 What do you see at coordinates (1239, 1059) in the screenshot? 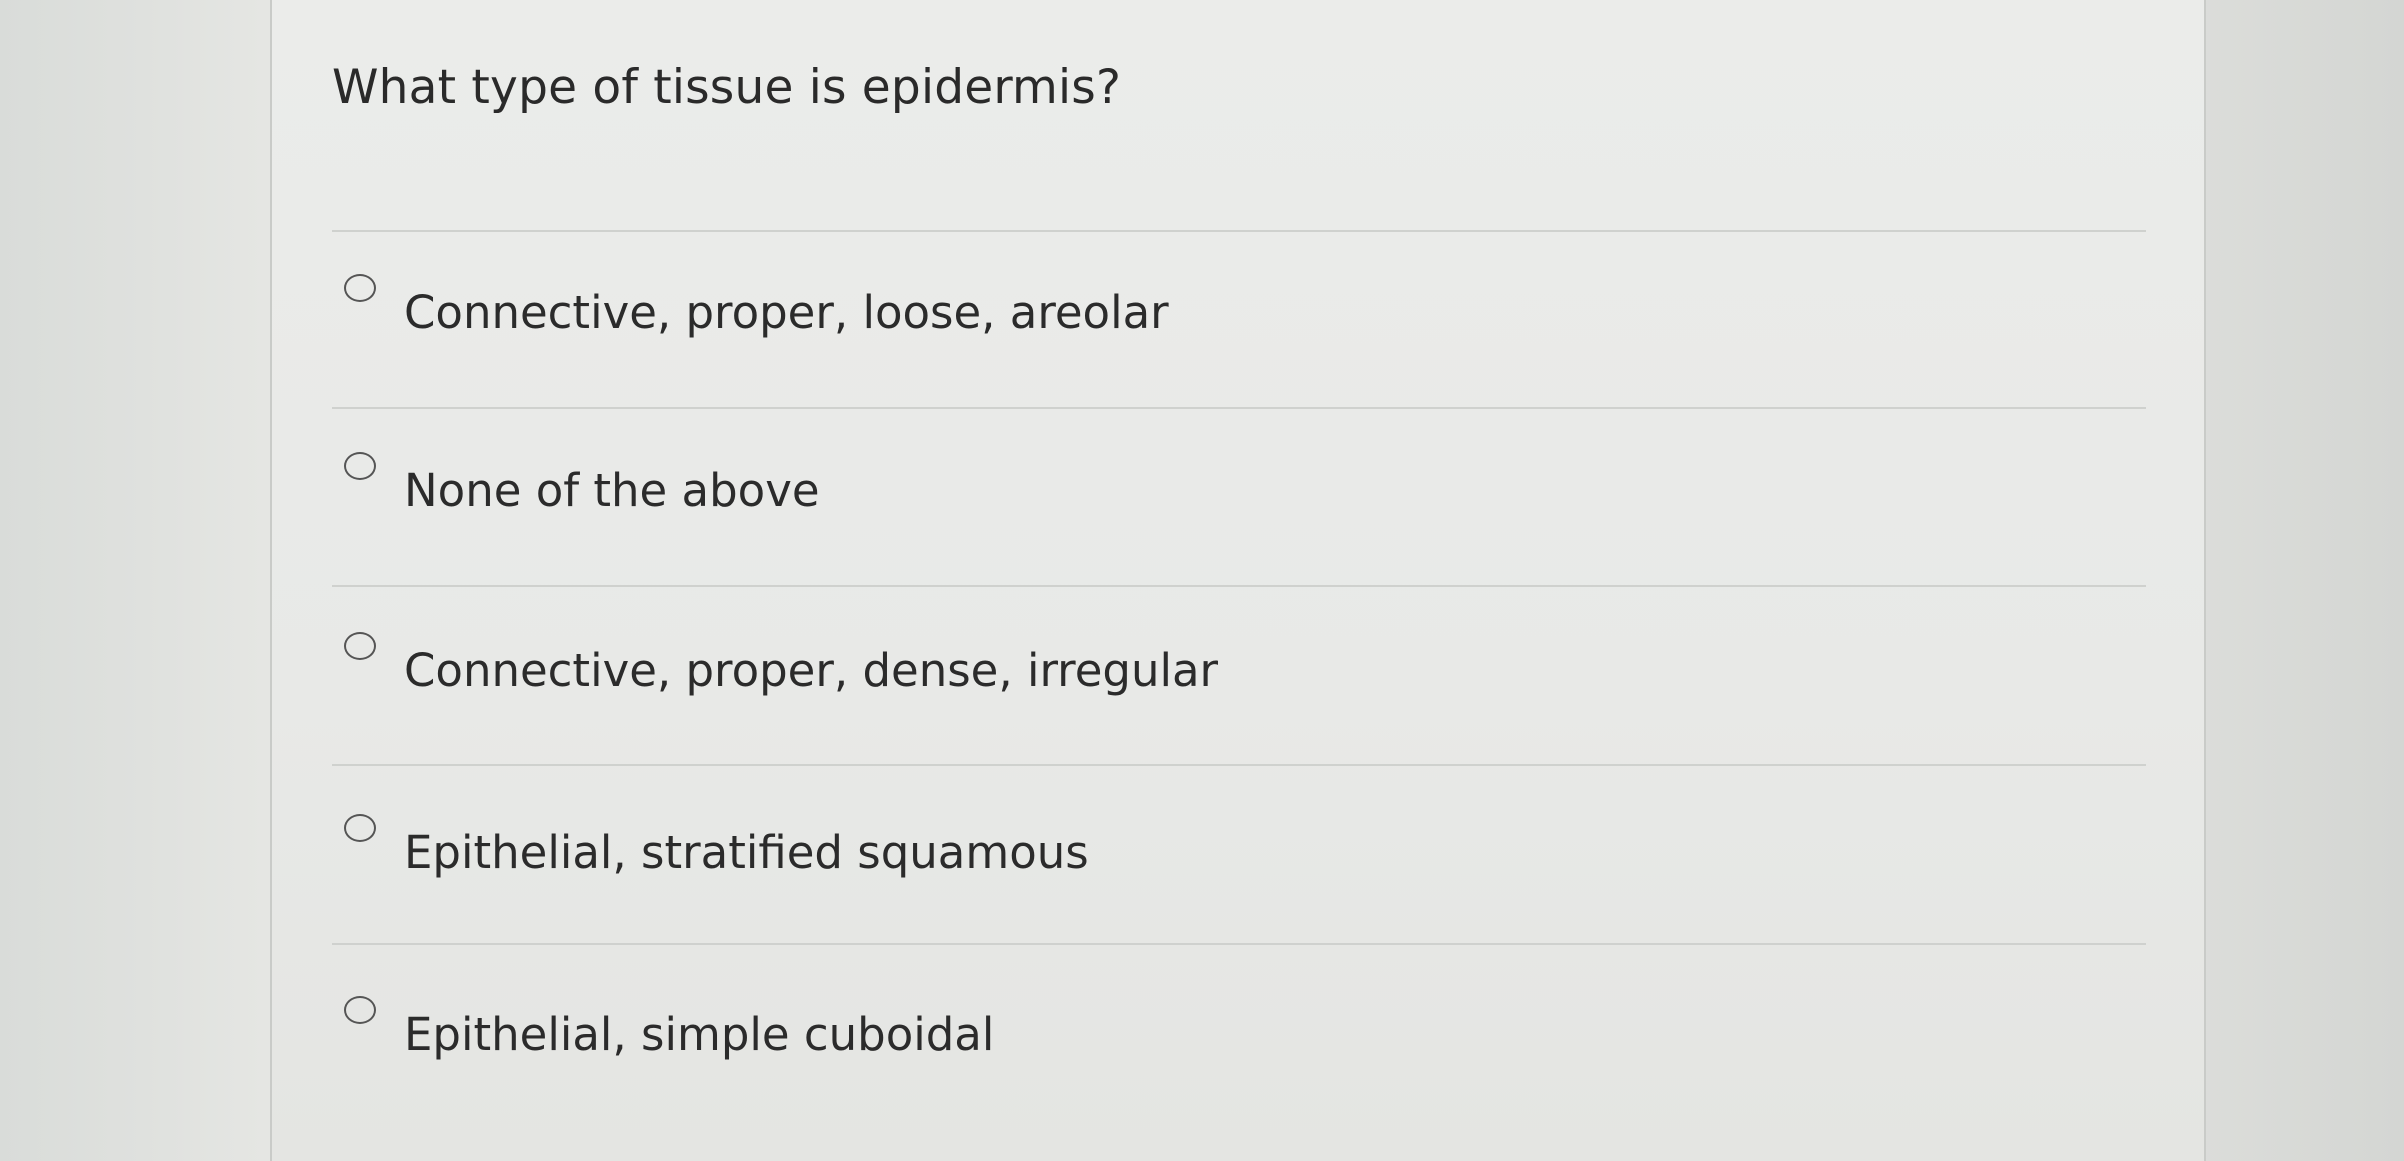
I see `option-epithelial-simple-cuboidal: Epithelial, simple cuboidal` at bounding box center [1239, 1059].